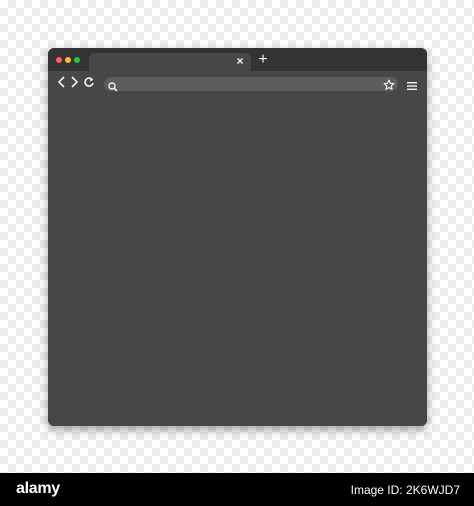 Image resolution: width=474 pixels, height=506 pixels. I want to click on url-input, so click(242, 84).